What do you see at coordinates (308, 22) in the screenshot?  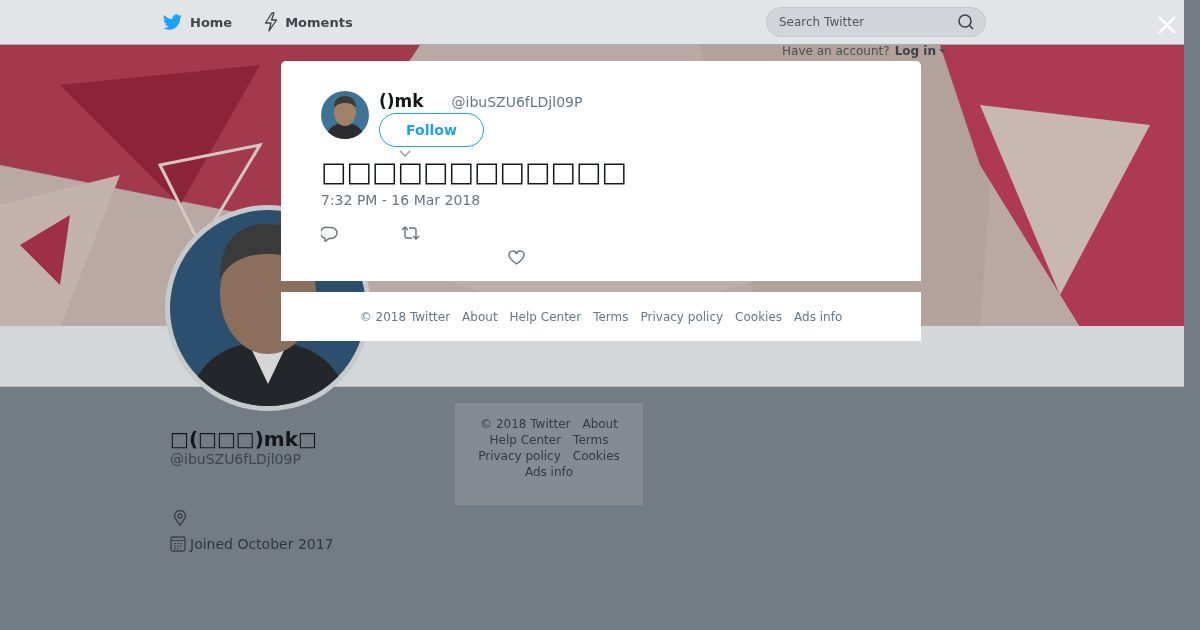 I see `nav-link: Moments` at bounding box center [308, 22].